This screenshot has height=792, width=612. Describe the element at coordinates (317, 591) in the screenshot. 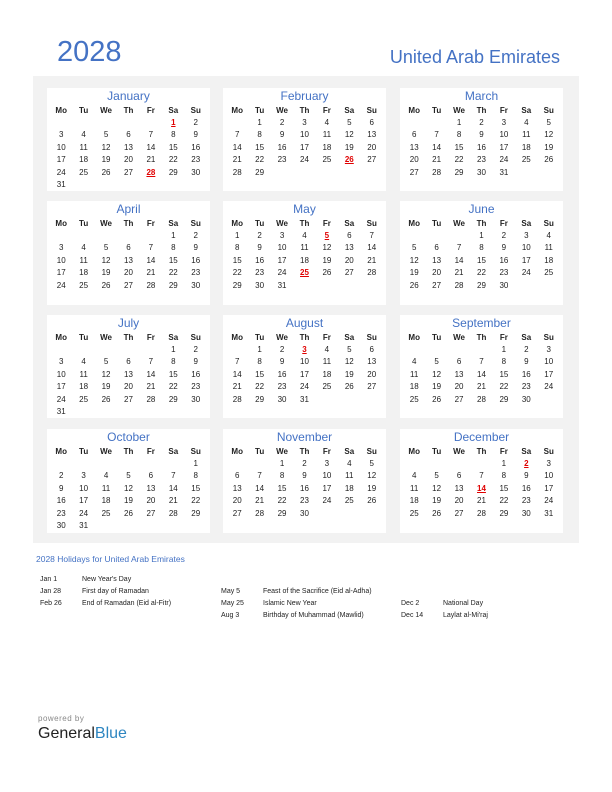

I see `holiday-name: Feast of the Sacrifice (Eid al-Adha)` at that location.